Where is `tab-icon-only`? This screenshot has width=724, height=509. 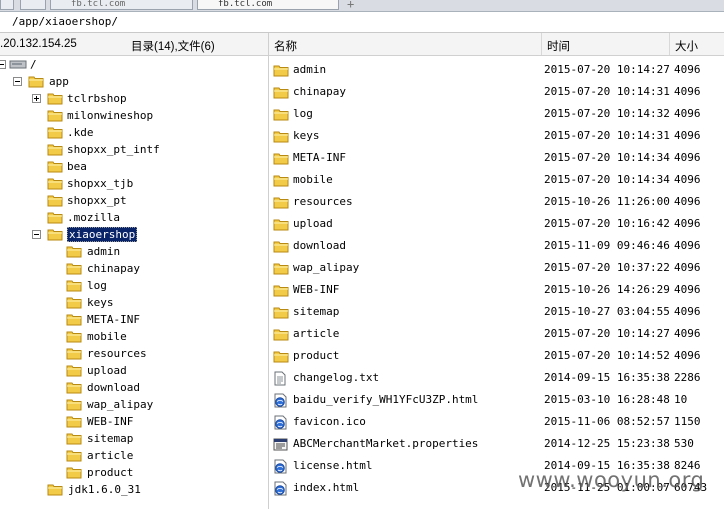 tab-icon-only is located at coordinates (33, 5).